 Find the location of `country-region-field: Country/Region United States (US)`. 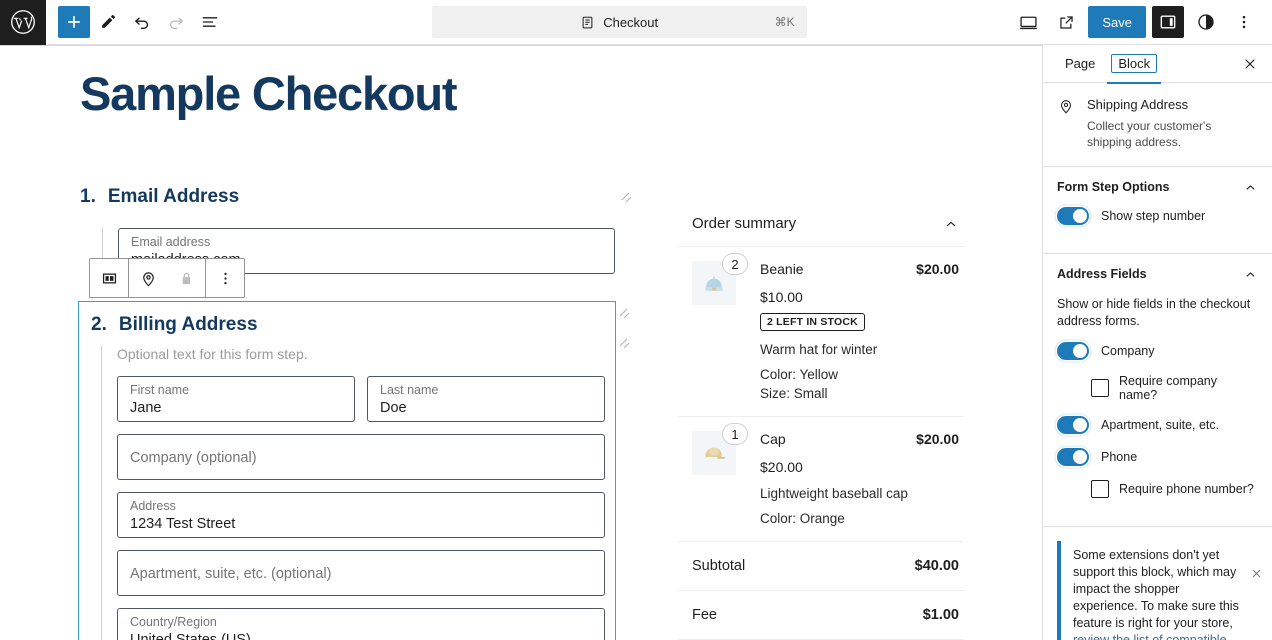

country-region-field: Country/Region United States (US) is located at coordinates (361, 624).